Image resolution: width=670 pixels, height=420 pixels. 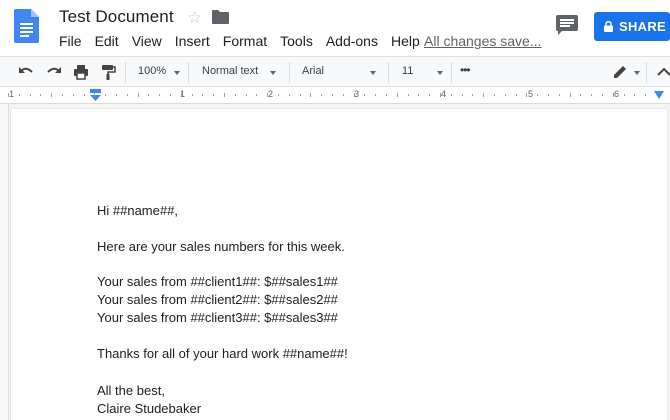 What do you see at coordinates (147, 42) in the screenshot?
I see `menu-view: View` at bounding box center [147, 42].